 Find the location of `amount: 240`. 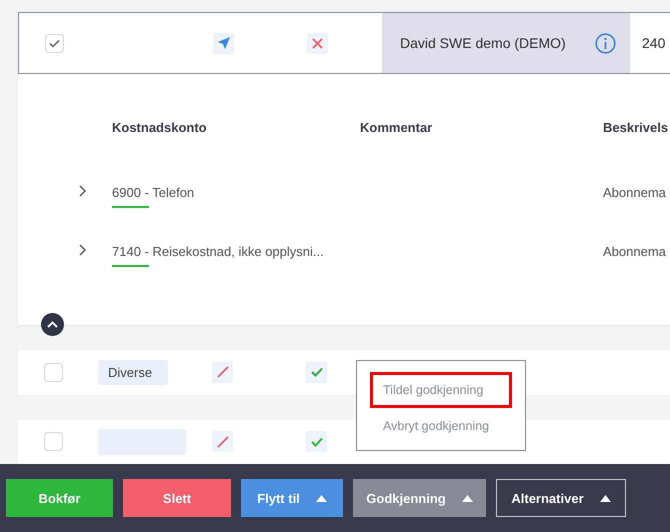

amount: 240 is located at coordinates (654, 43).